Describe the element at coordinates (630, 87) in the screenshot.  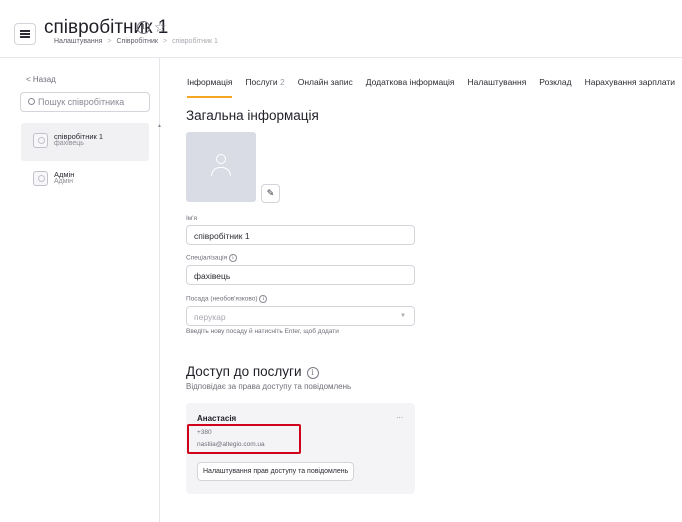
I see `tab-payroll: Нарахування зарплати` at that location.